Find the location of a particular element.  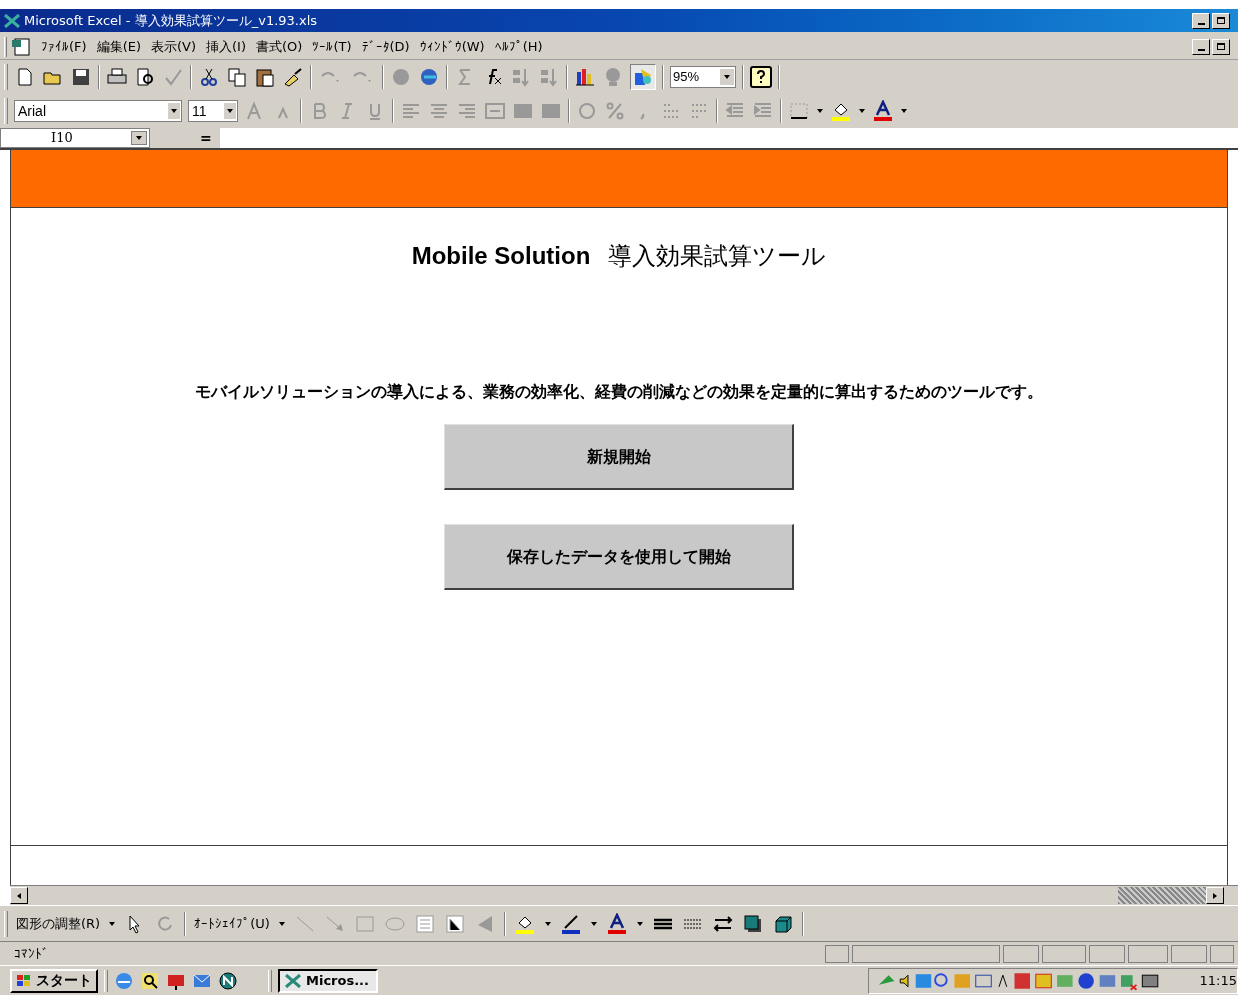

help-icon is located at coordinates (761, 77).